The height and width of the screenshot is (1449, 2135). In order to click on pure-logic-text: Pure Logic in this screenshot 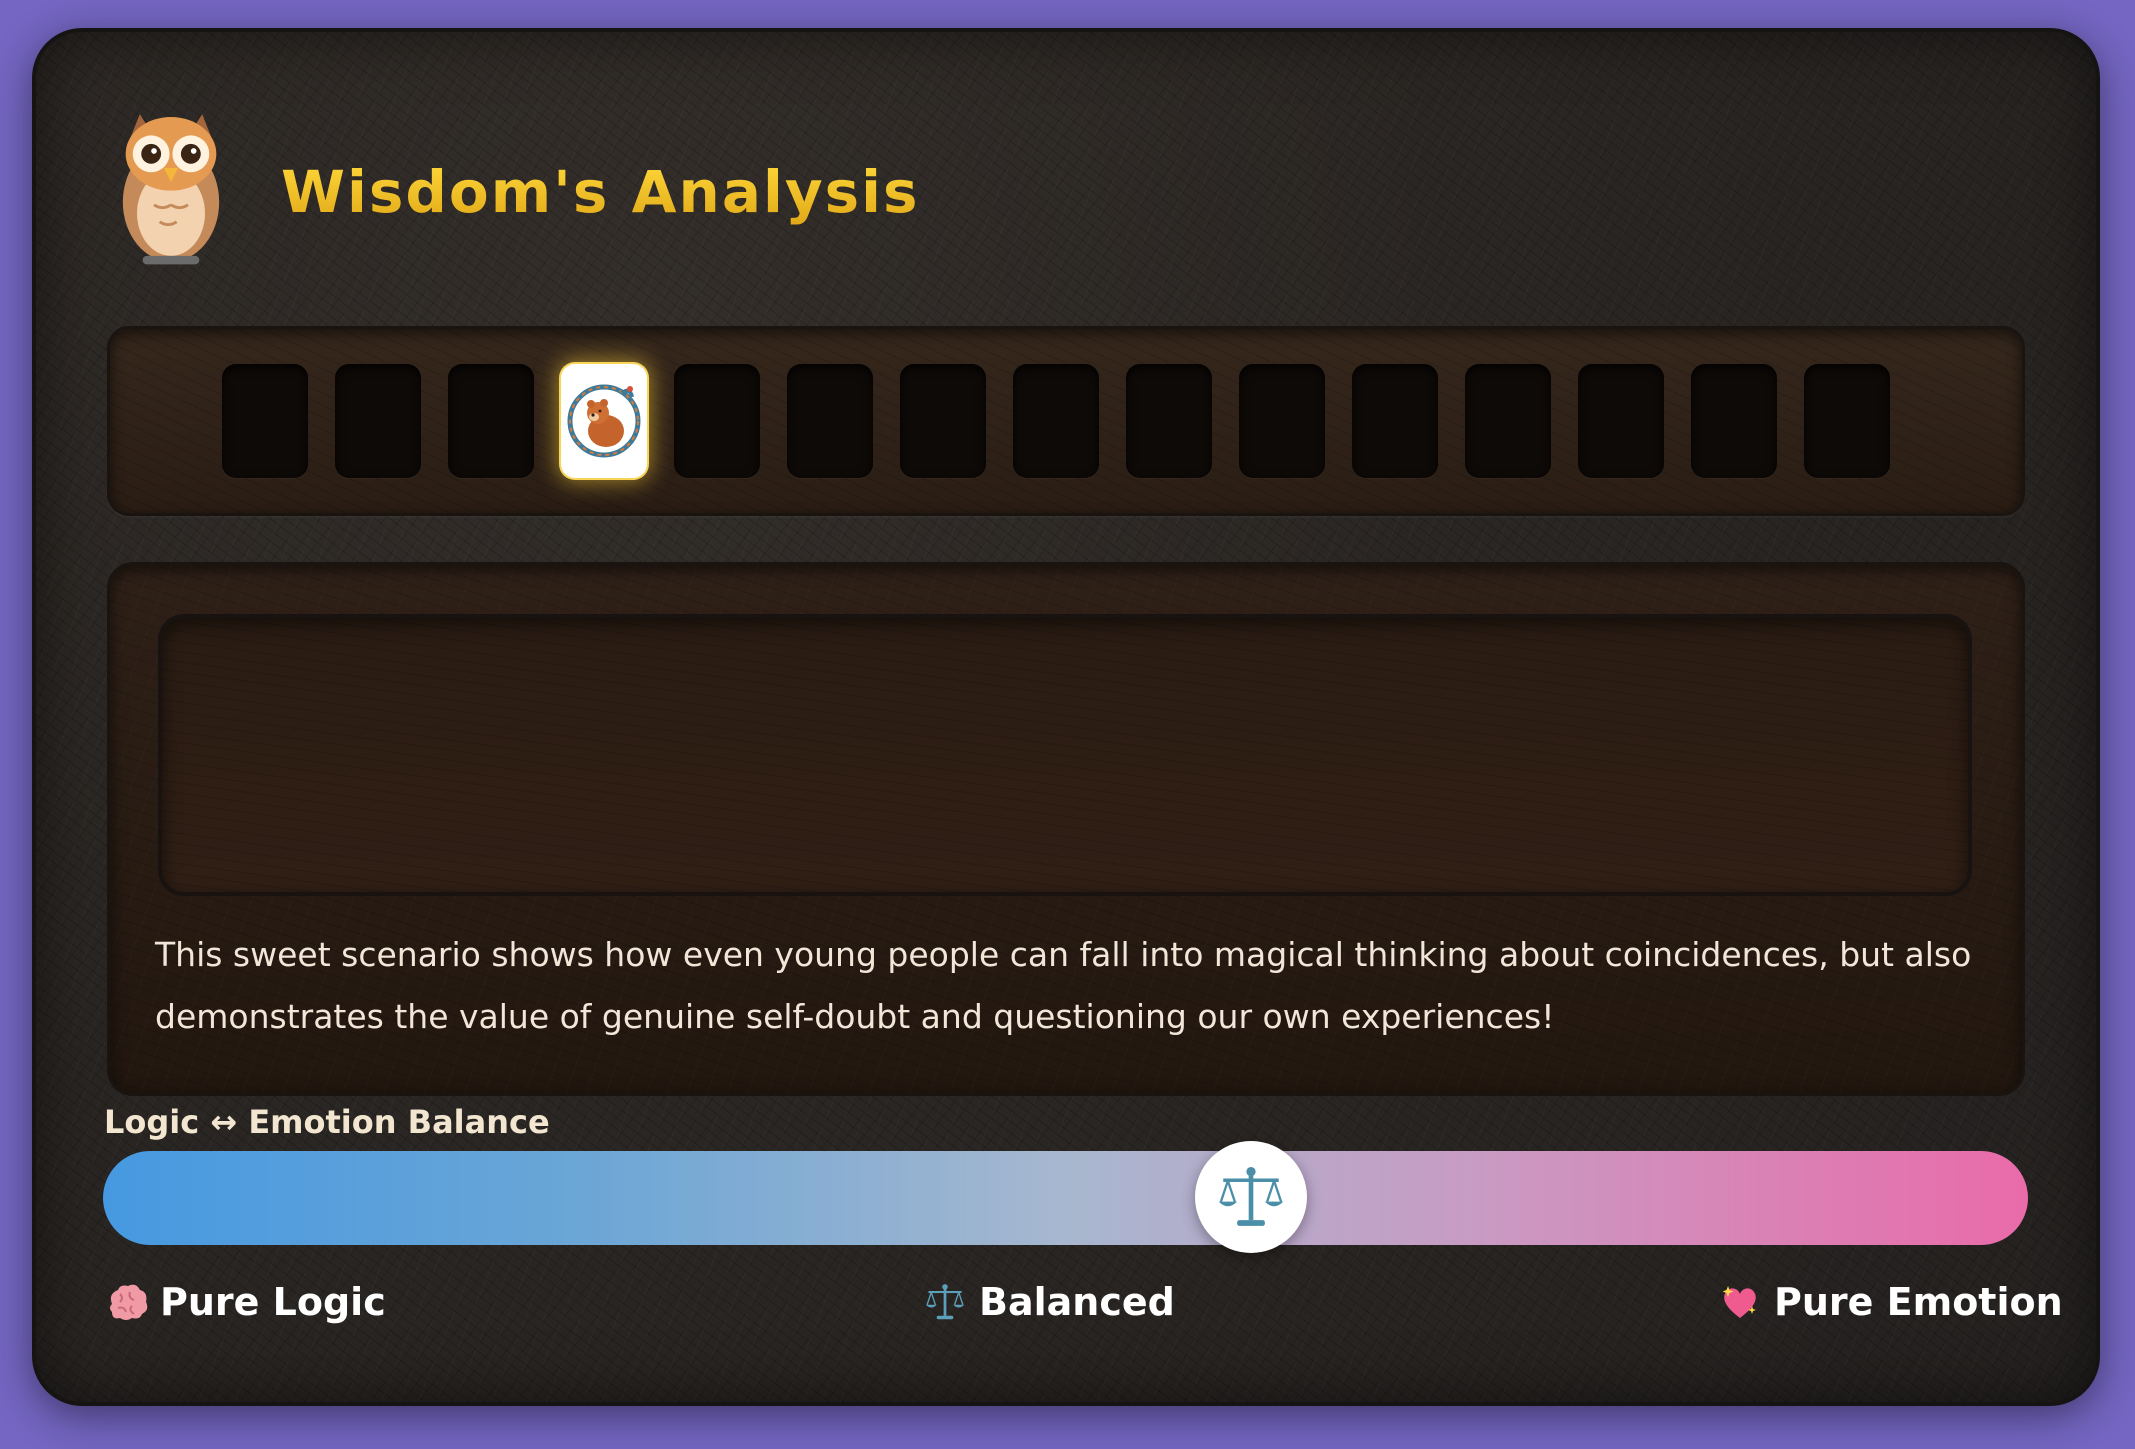, I will do `click(273, 1302)`.